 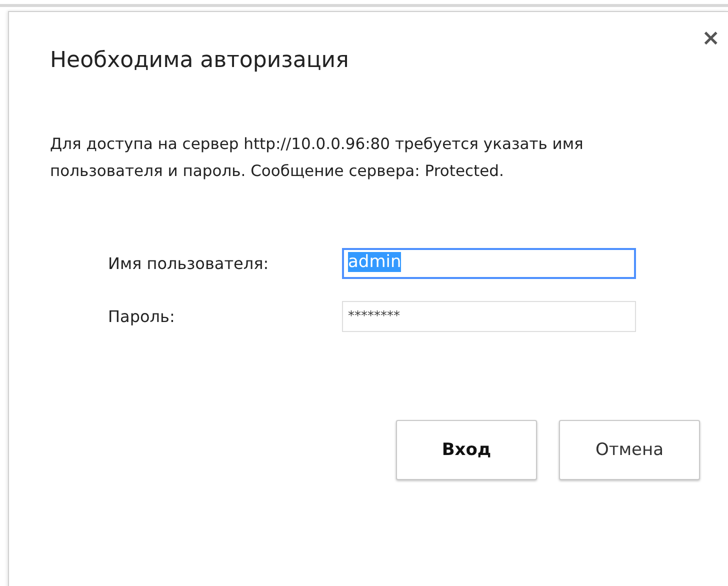 What do you see at coordinates (466, 450) in the screenshot?
I see `login-button: Вход` at bounding box center [466, 450].